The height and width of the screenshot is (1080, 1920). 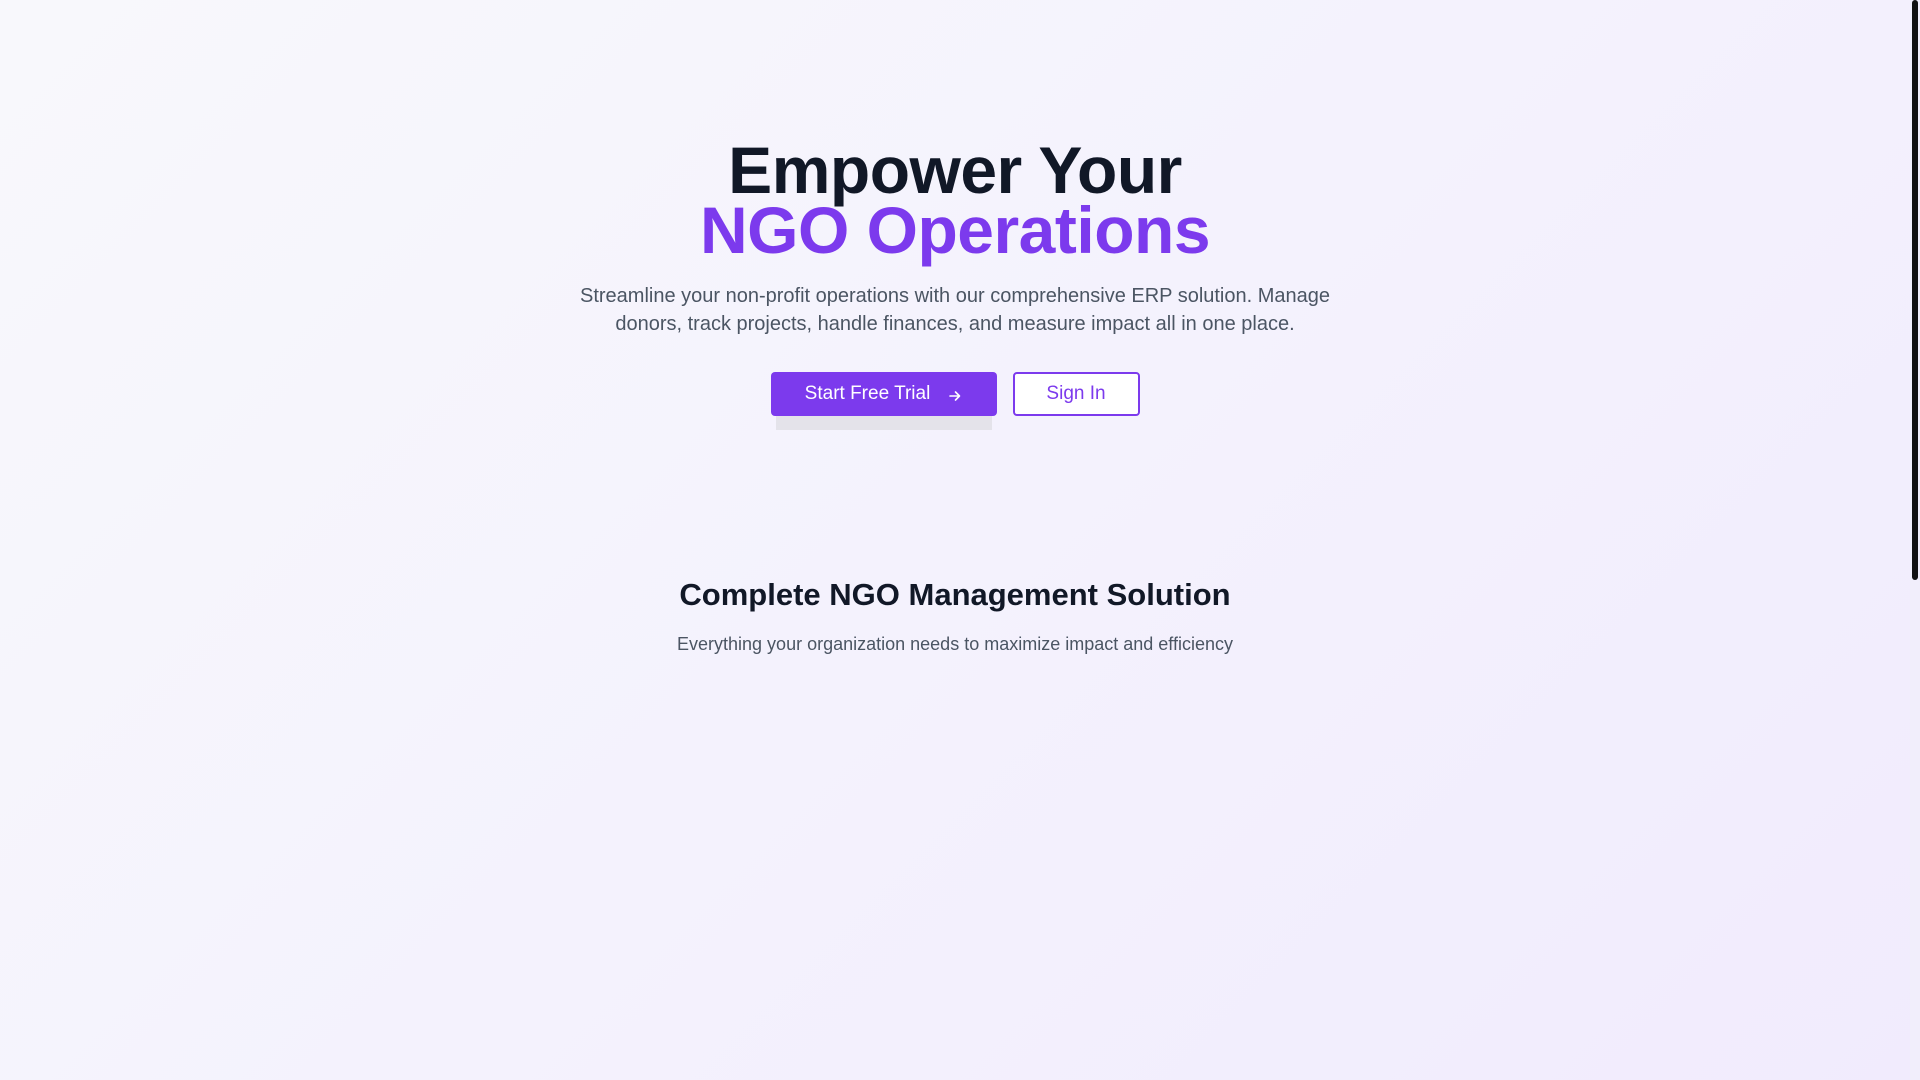 I want to click on start-free-trial-label: Start Free Trial, so click(x=867, y=393).